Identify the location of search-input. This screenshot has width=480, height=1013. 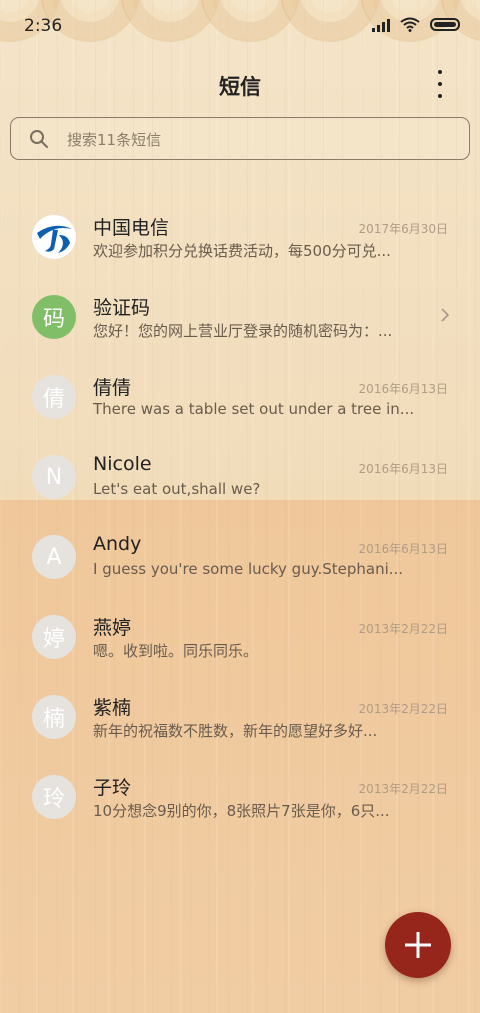
(262, 139).